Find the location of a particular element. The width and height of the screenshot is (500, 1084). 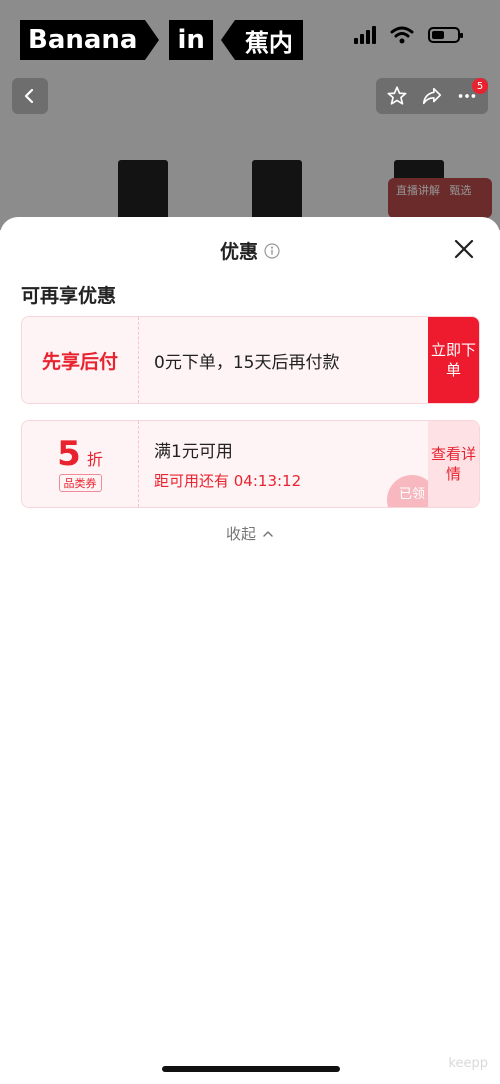

wifi-icon is located at coordinates (402, 35).